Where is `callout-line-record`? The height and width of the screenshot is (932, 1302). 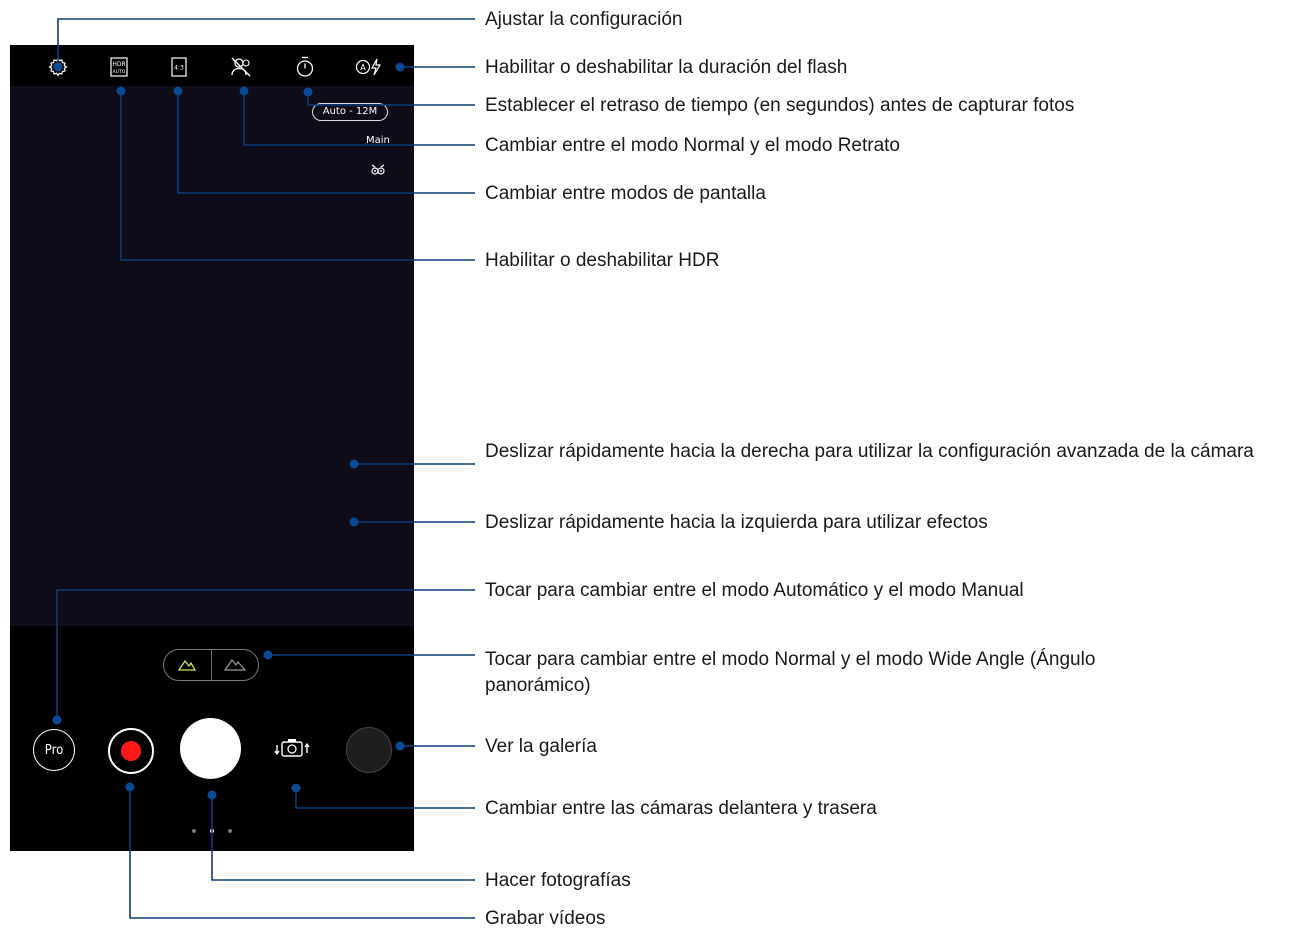 callout-line-record is located at coordinates (302, 853).